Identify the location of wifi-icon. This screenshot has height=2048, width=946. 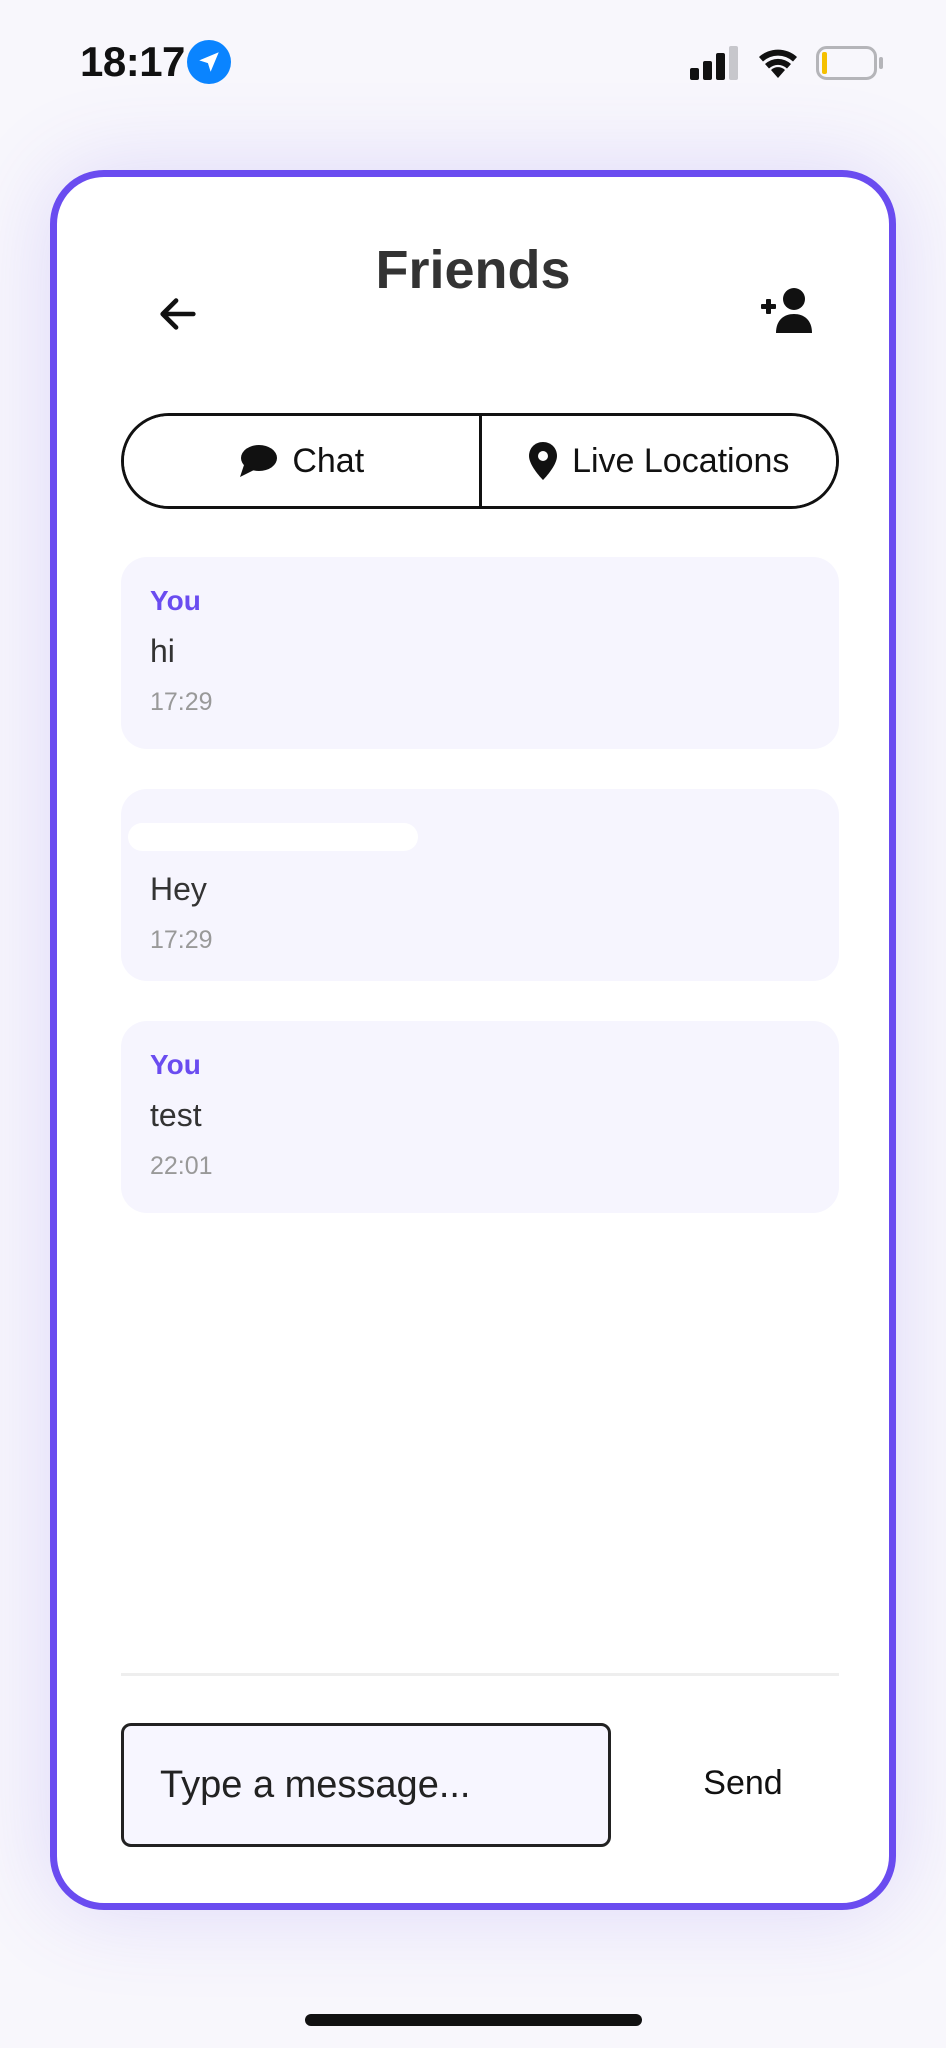
(778, 63).